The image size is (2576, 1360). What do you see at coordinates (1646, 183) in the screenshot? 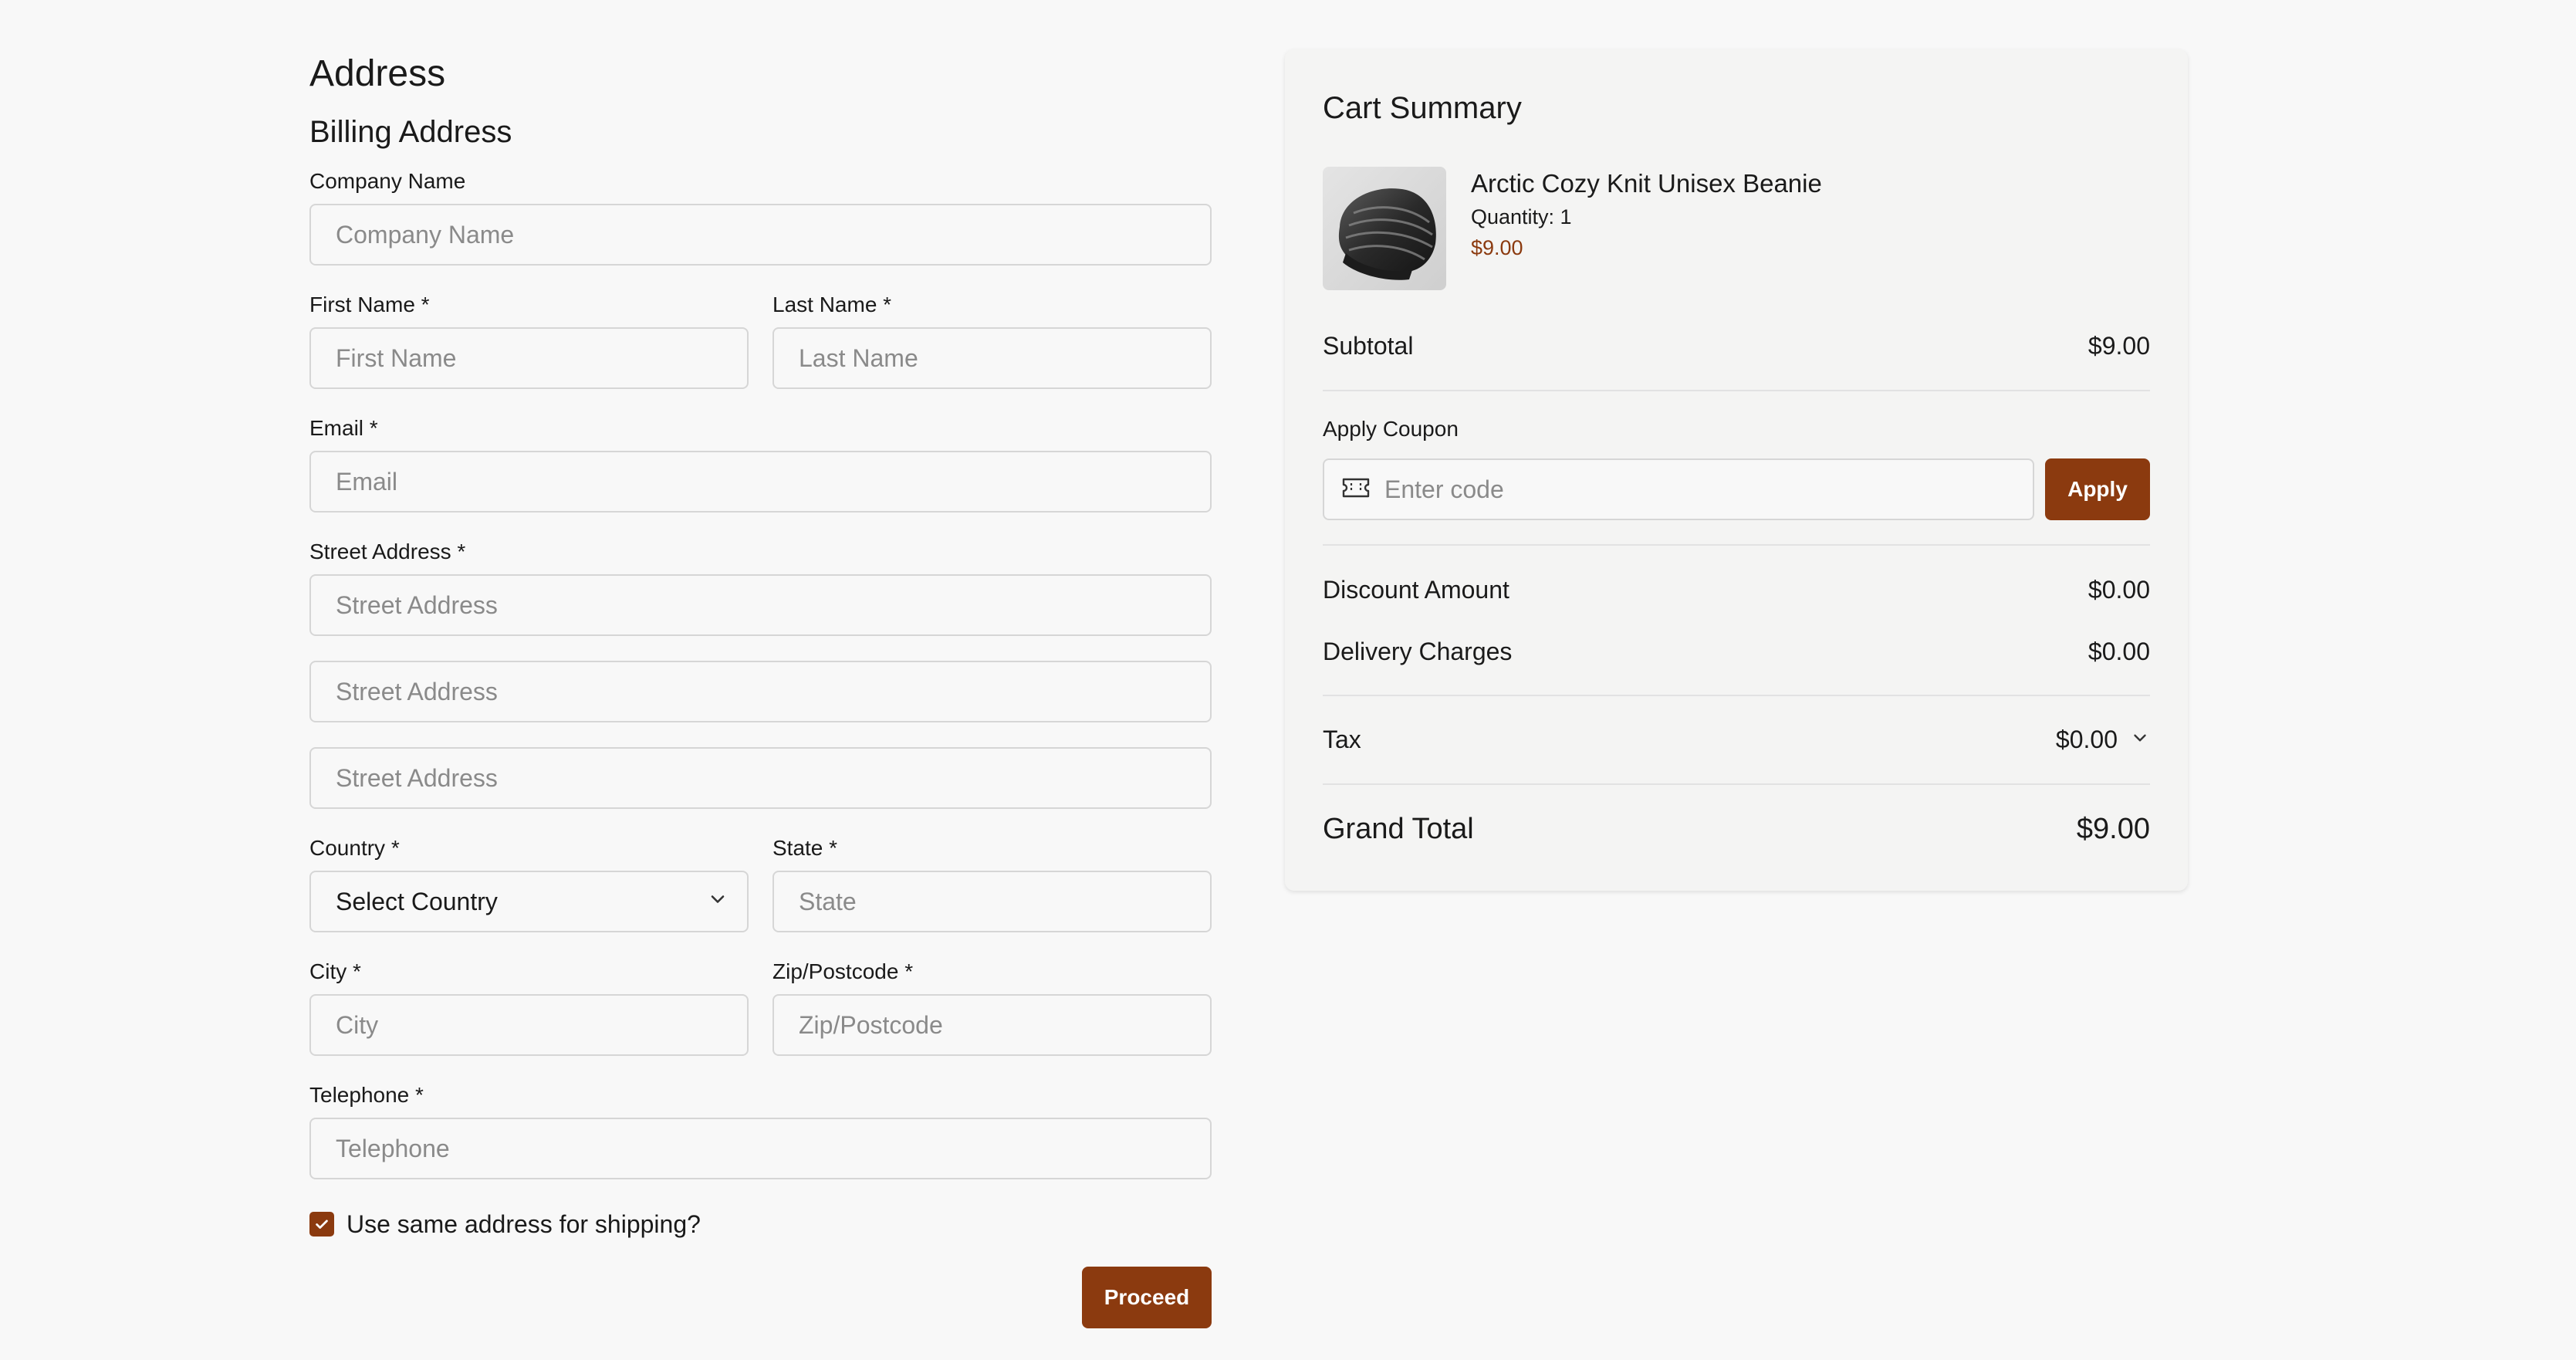
I see `cart-item-name: Arctic Cozy Knit Unisex Beanie` at bounding box center [1646, 183].